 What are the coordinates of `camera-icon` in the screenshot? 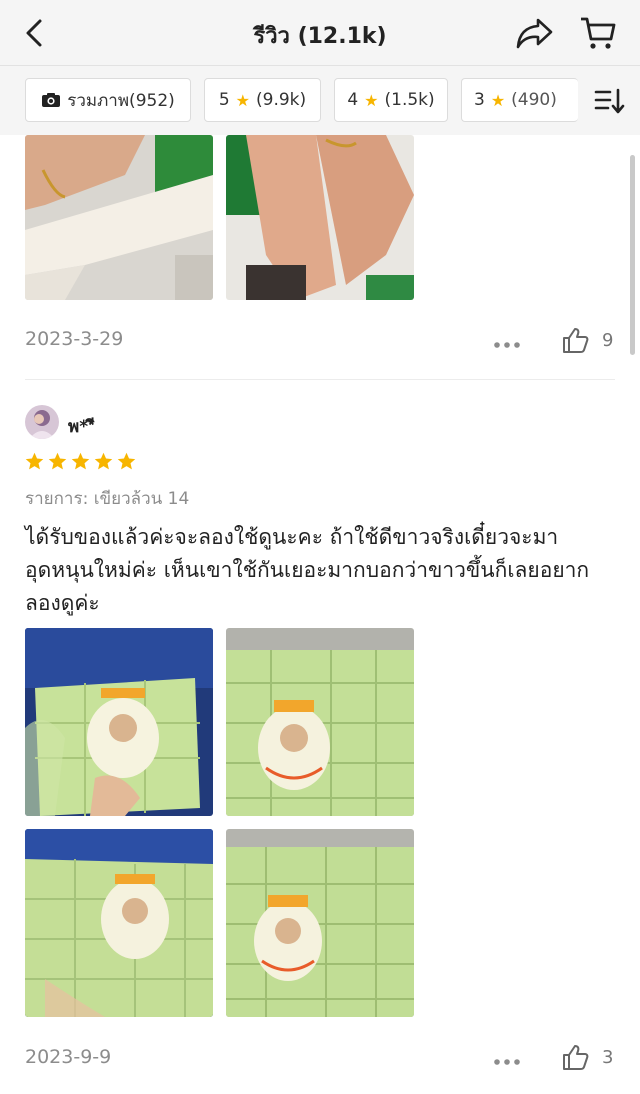 It's located at (51, 100).